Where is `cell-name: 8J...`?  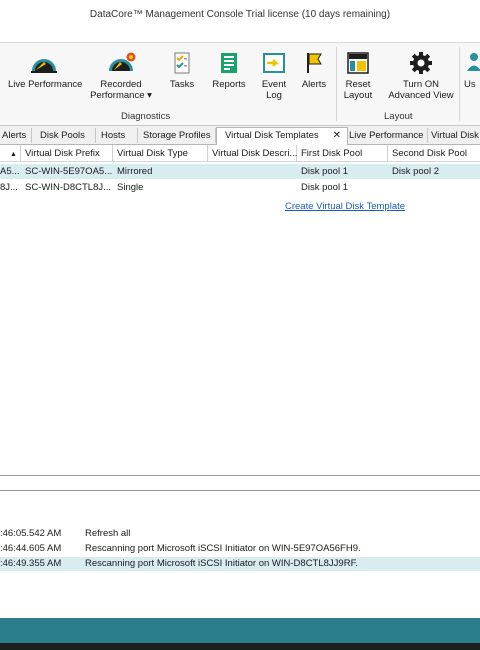 cell-name: 8J... is located at coordinates (9, 187).